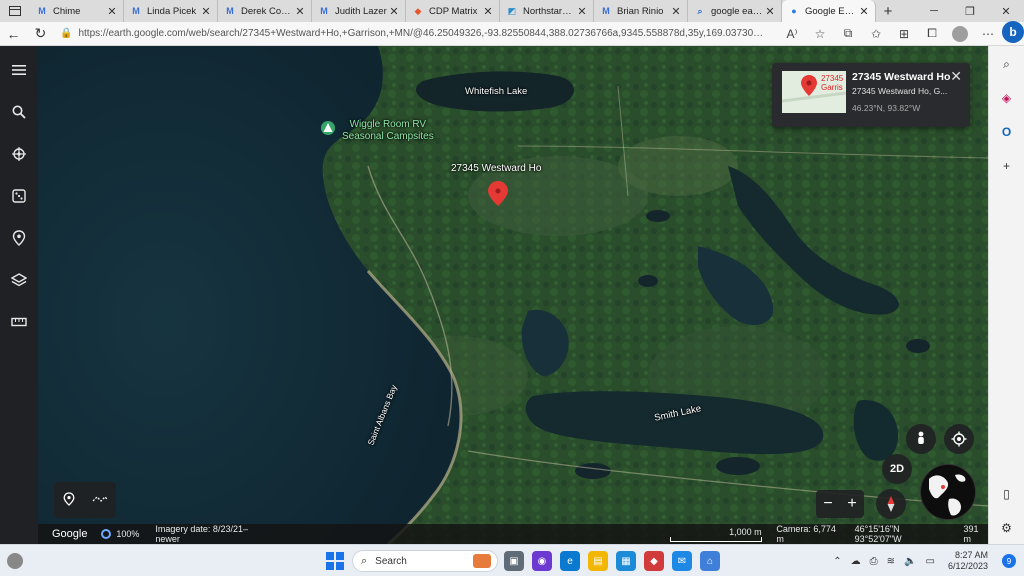 The height and width of the screenshot is (576, 1024). What do you see at coordinates (960, 33) in the screenshot?
I see `profile-avatar` at bounding box center [960, 33].